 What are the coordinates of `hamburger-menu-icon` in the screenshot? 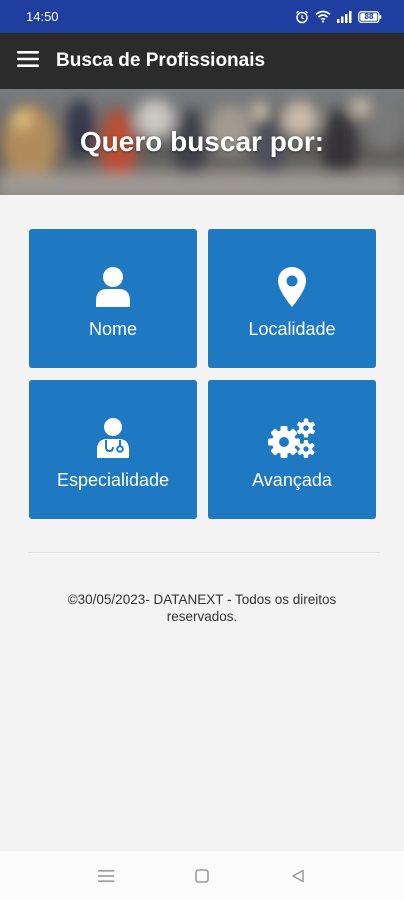 It's located at (28, 61).